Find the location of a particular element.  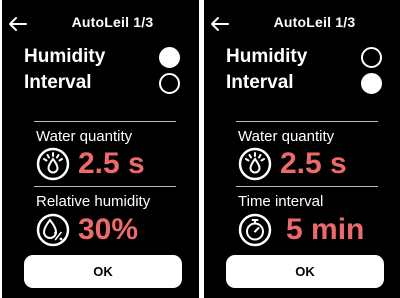

timer-icon is located at coordinates (255, 230).